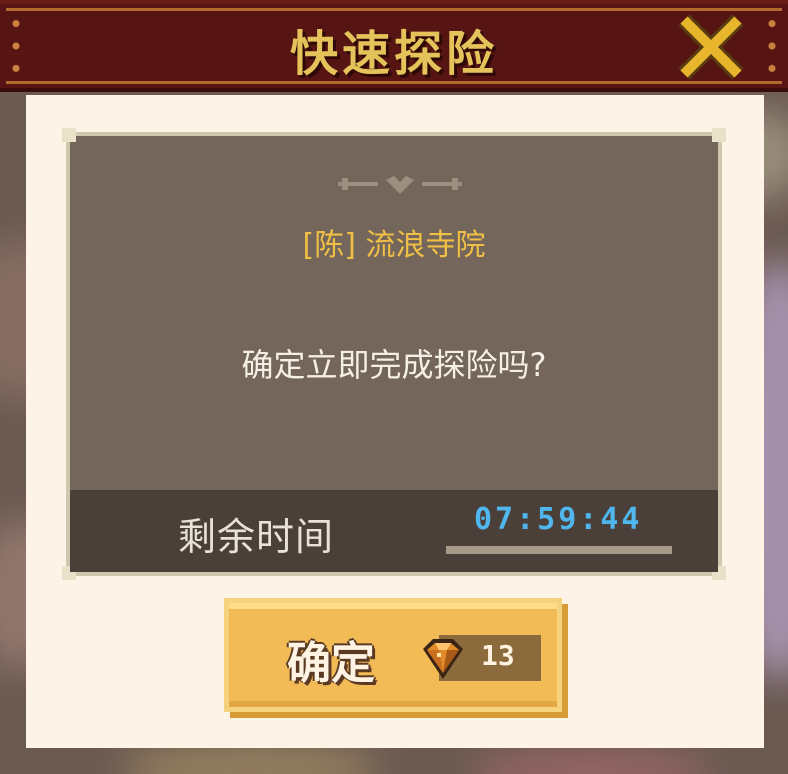 This screenshot has width=788, height=774. Describe the element at coordinates (394, 245) in the screenshot. I see `location-name: [陈] 流浪寺院` at that location.